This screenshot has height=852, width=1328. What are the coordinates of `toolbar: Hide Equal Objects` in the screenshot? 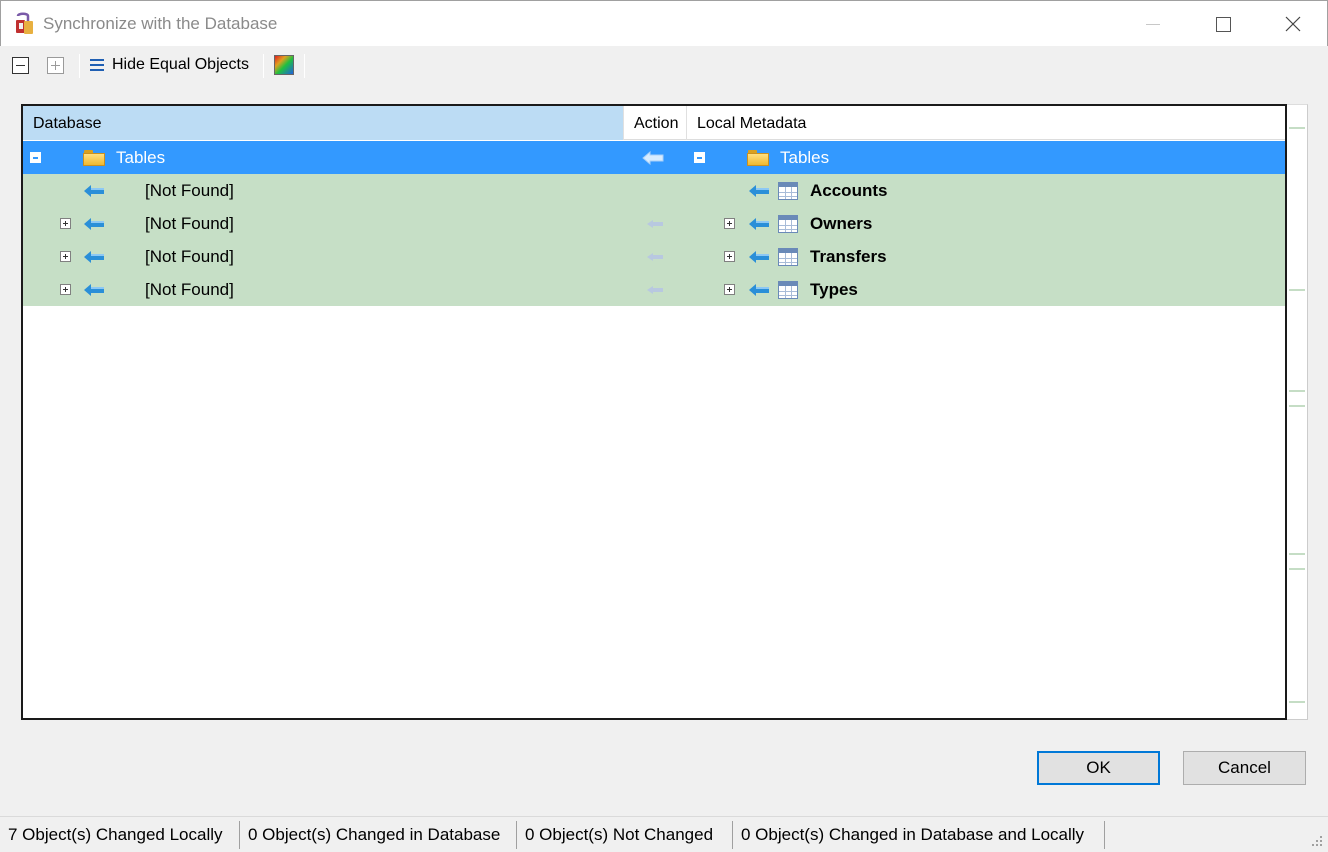 It's located at (664, 65).